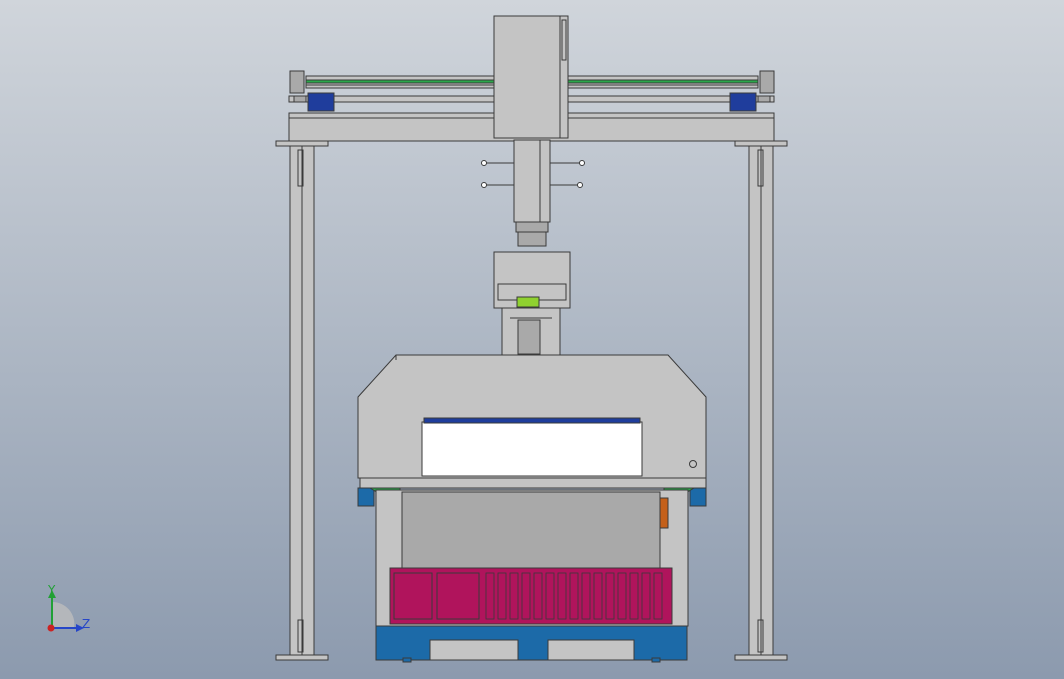 The height and width of the screenshot is (679, 1064). Describe the element at coordinates (531, 596) in the screenshot. I see `part-magazine` at that location.